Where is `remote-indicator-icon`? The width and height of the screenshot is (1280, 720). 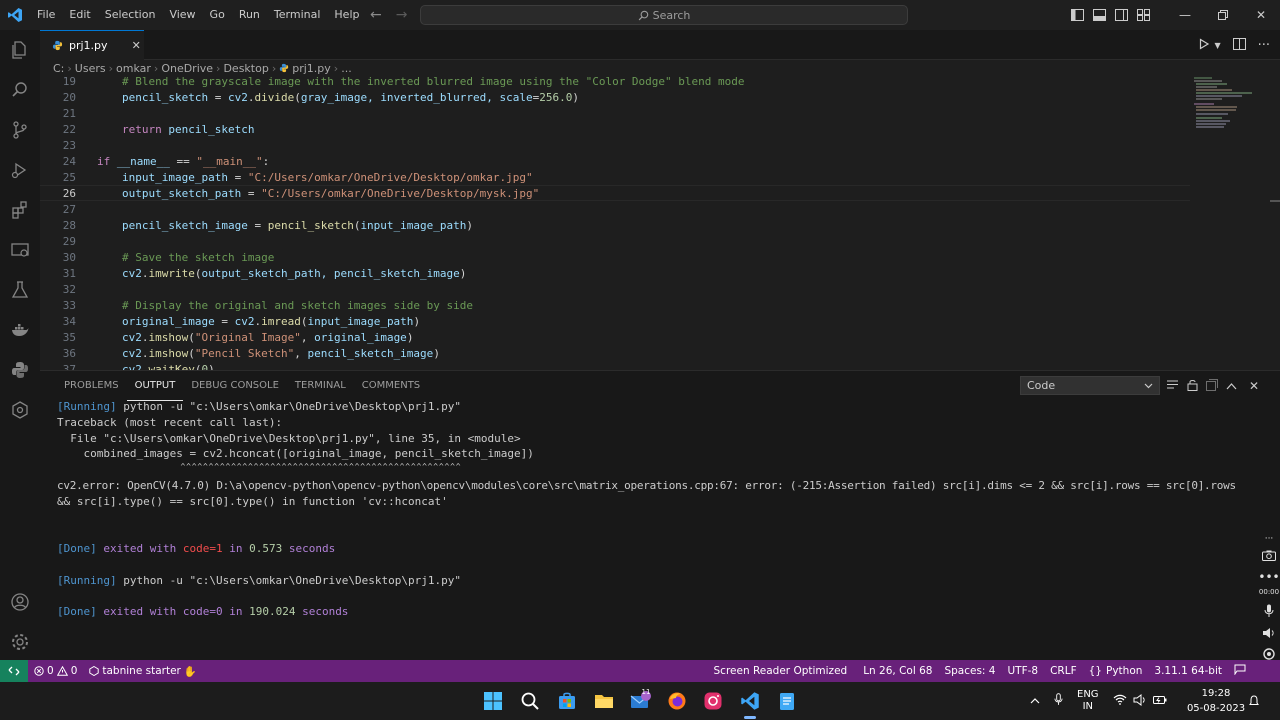 remote-indicator-icon is located at coordinates (14, 671).